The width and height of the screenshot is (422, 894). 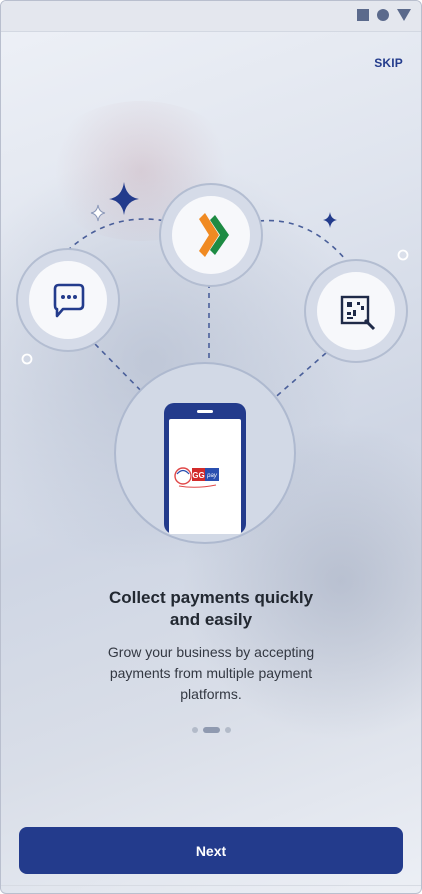 I want to click on next-button: Next, so click(x=211, y=850).